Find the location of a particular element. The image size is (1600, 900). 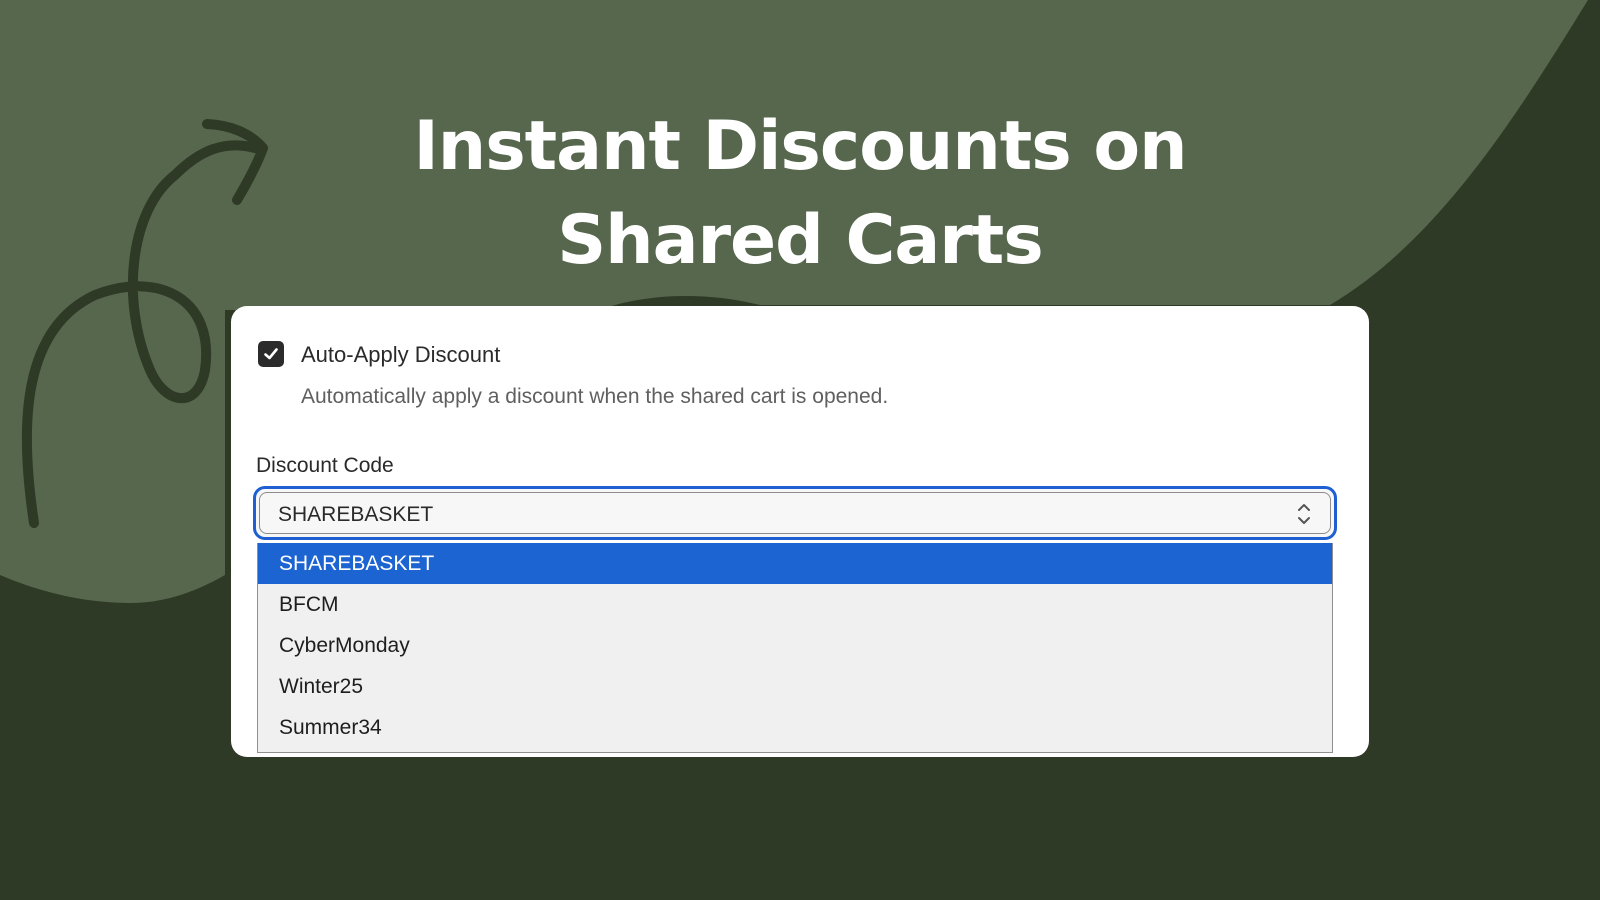

dropdown-option-summer34: Summer34 is located at coordinates (795, 727).